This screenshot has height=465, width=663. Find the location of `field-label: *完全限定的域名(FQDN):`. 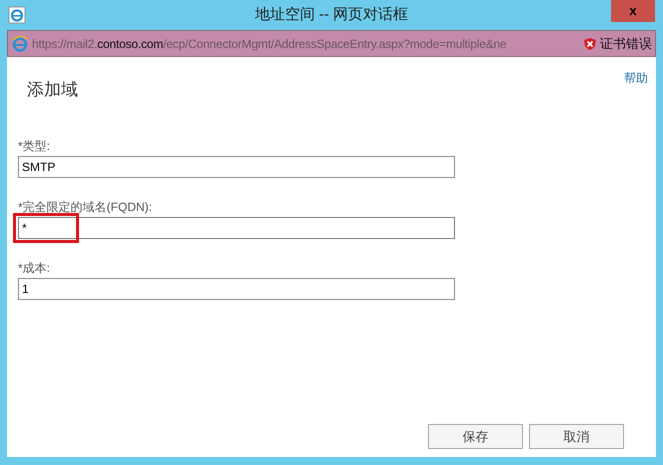

field-label: *完全限定的域名(FQDN): is located at coordinates (85, 207).